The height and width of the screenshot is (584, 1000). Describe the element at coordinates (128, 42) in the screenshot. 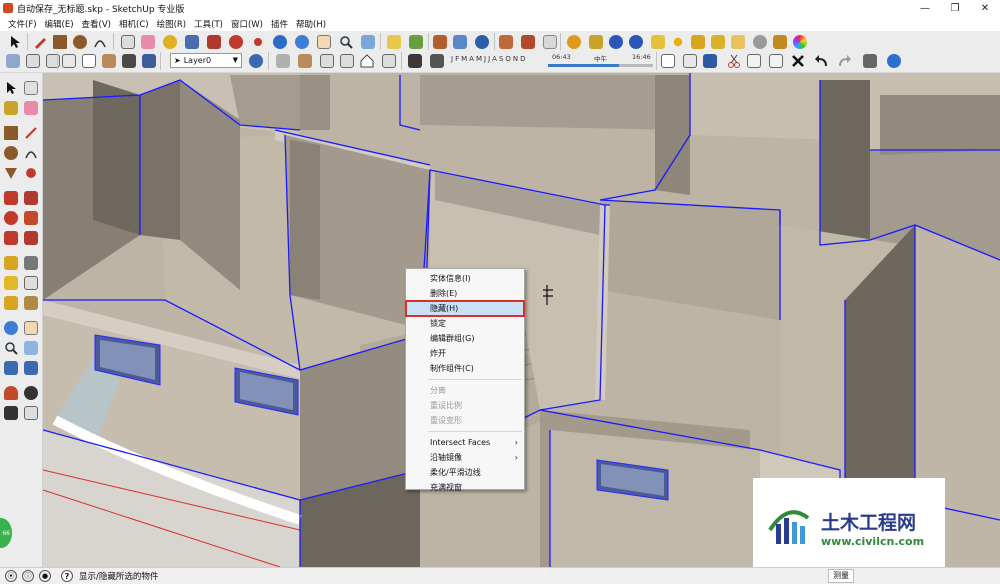

I see `make-component-icon` at that location.